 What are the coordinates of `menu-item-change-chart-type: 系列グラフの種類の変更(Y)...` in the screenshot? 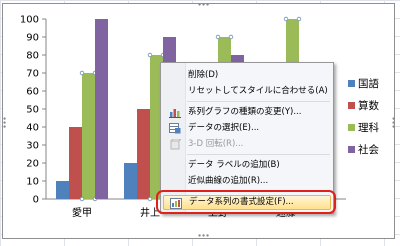 It's located at (247, 112).